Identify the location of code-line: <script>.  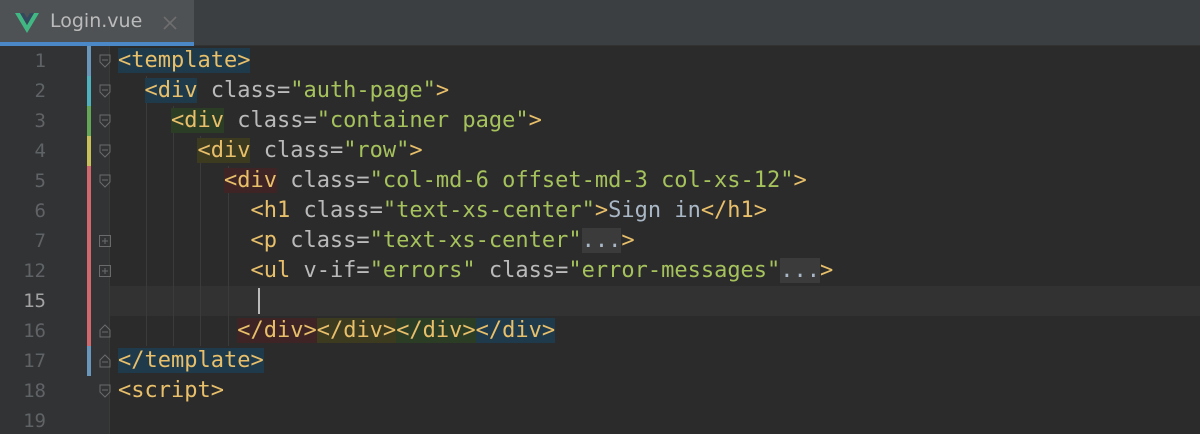
(171, 391).